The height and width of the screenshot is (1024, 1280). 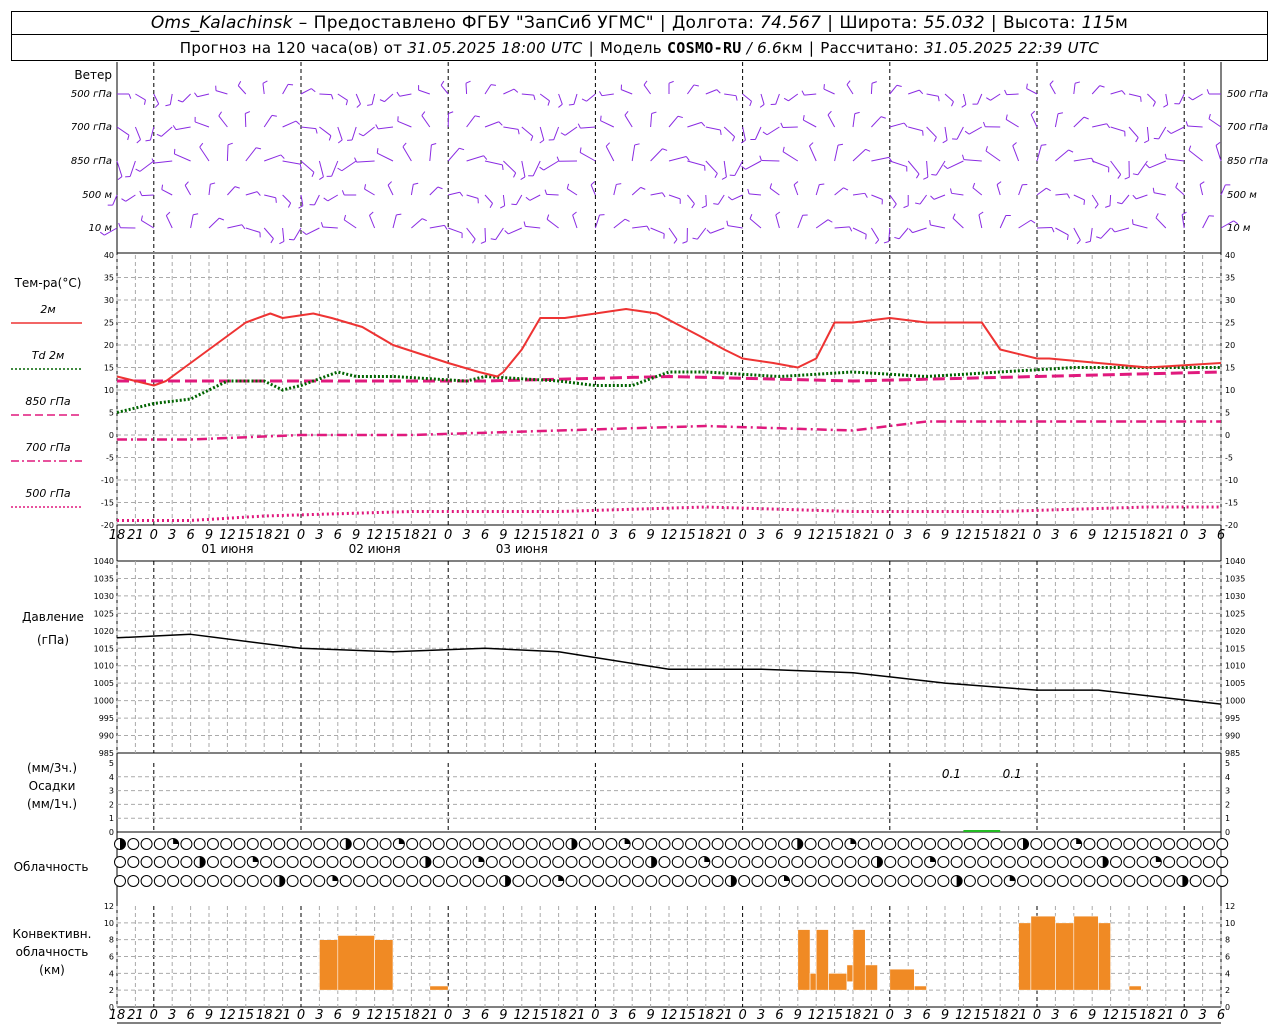 I want to click on temp-xtick-label: 6, so click(x=1221, y=535).